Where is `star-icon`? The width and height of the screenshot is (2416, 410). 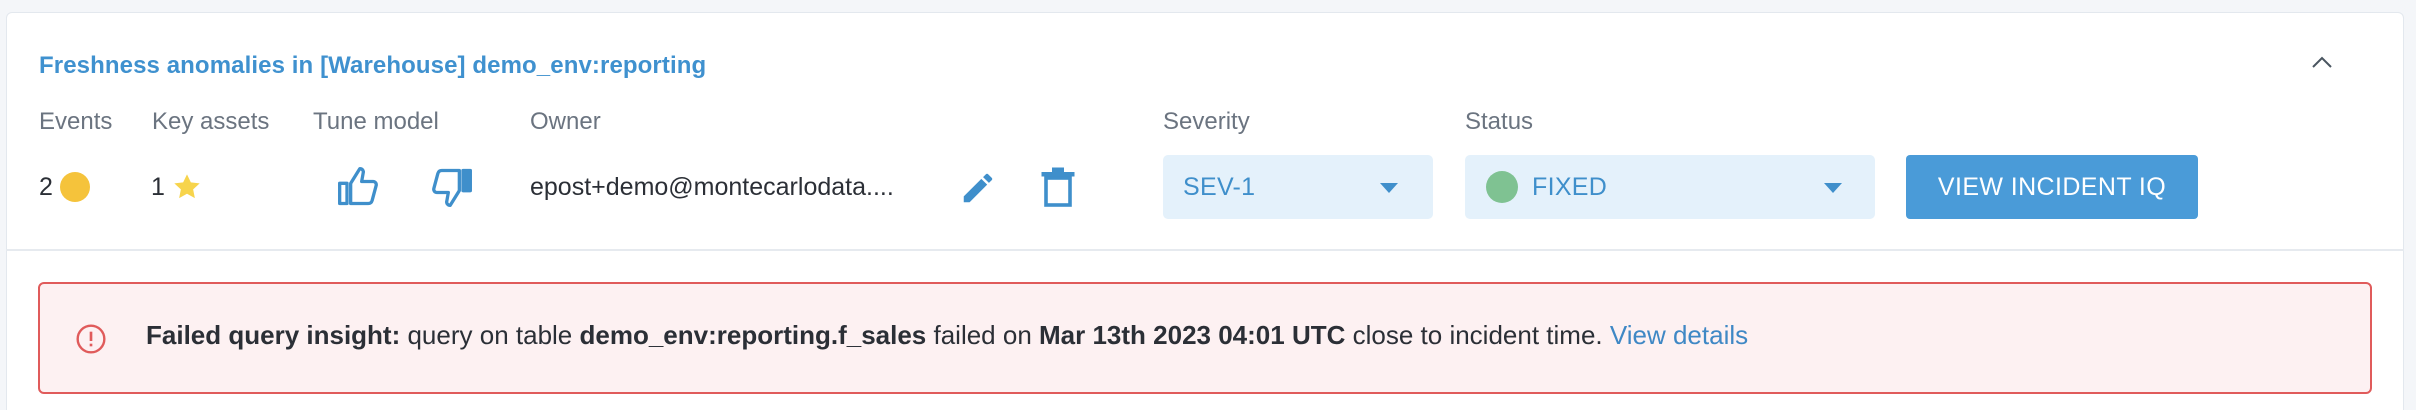 star-icon is located at coordinates (187, 187).